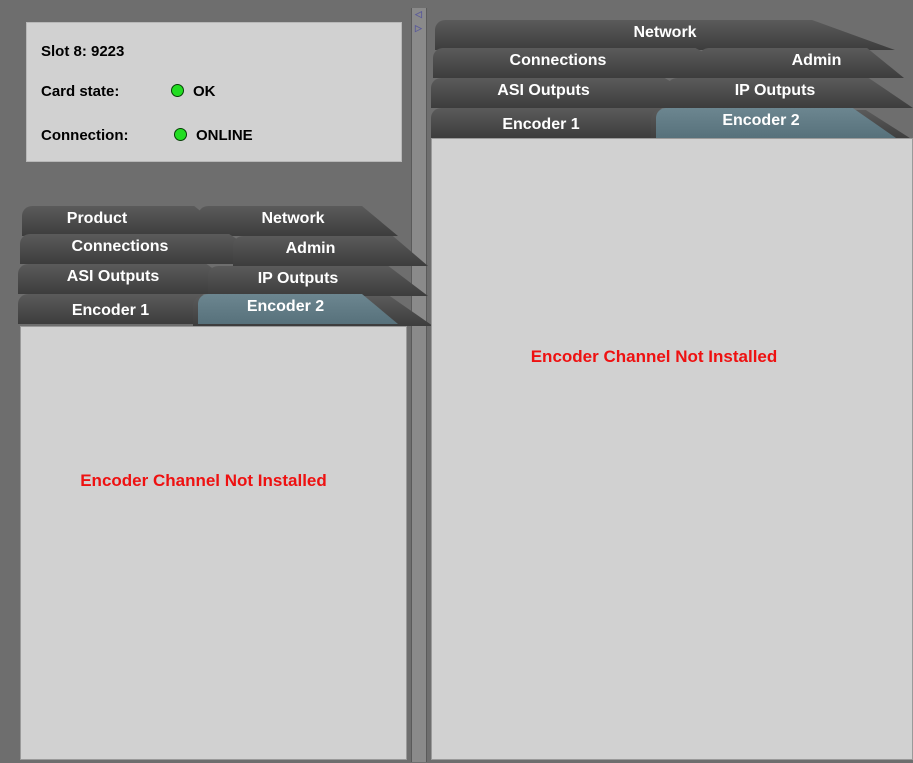 The image size is (913, 763). Describe the element at coordinates (204, 91) in the screenshot. I see `card-state-value: OK` at that location.